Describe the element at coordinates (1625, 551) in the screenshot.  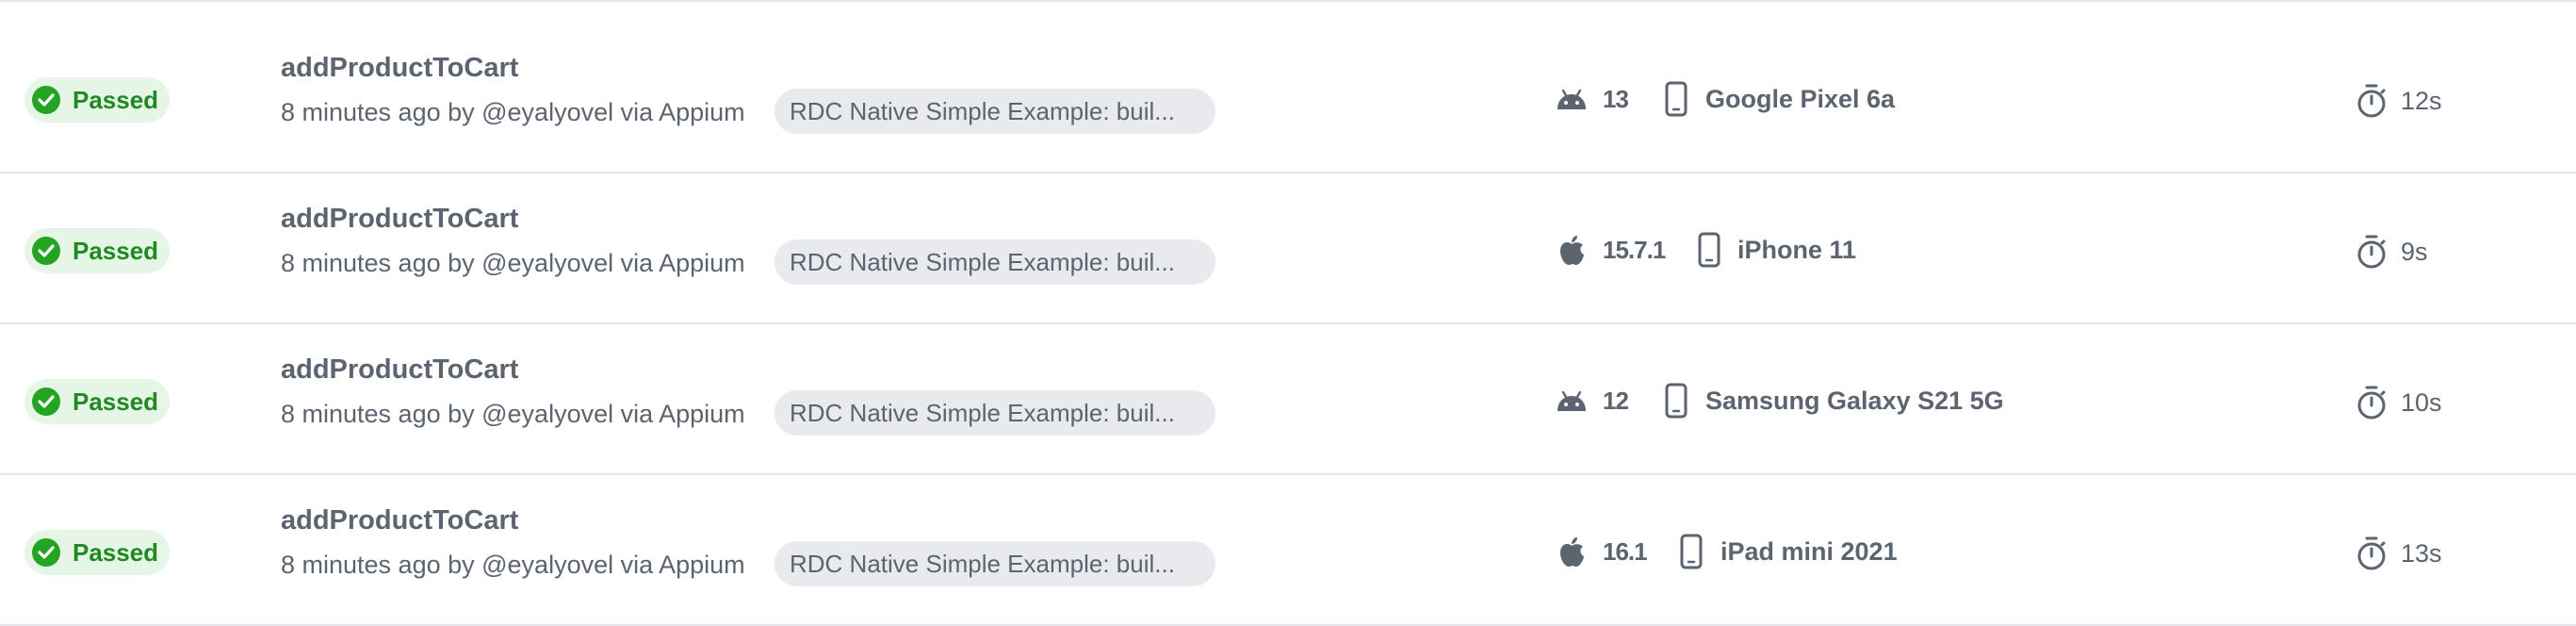
I see `os-version: 16.1` at that location.